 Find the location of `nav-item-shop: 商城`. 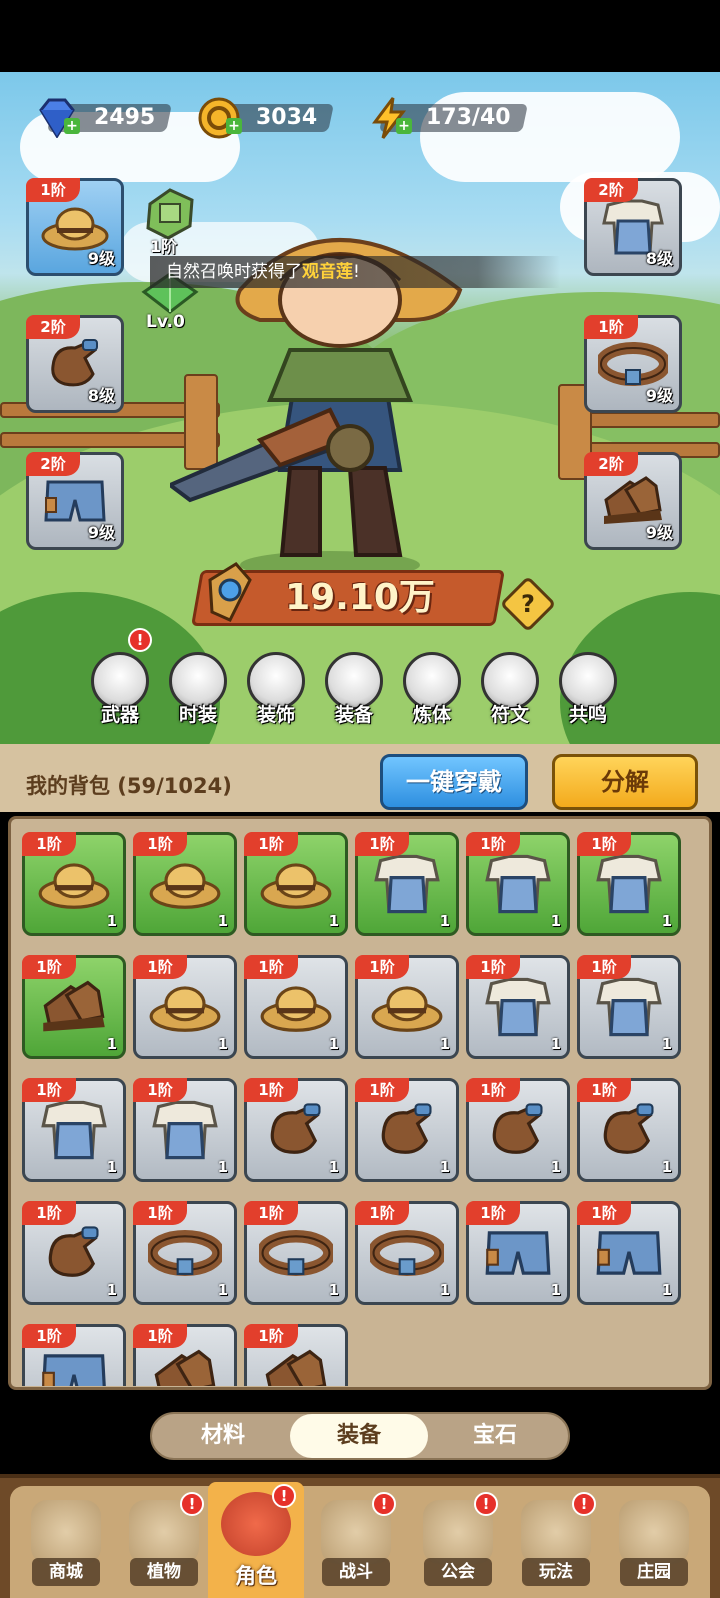

nav-item-shop: 商城 is located at coordinates (66, 1544).